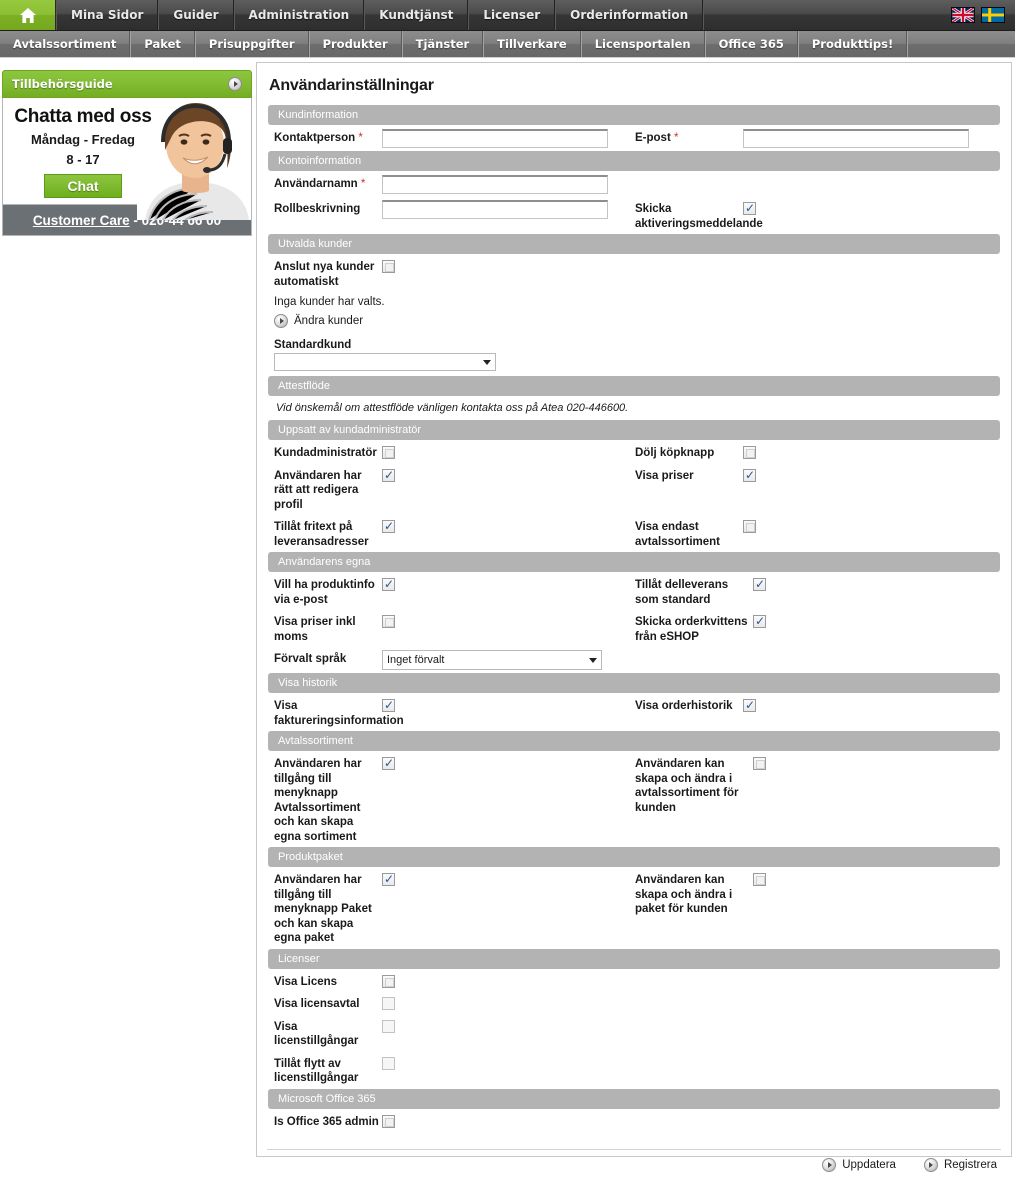  I want to click on checkbox-skicka-aktiveringsmeddelande, so click(749, 208).